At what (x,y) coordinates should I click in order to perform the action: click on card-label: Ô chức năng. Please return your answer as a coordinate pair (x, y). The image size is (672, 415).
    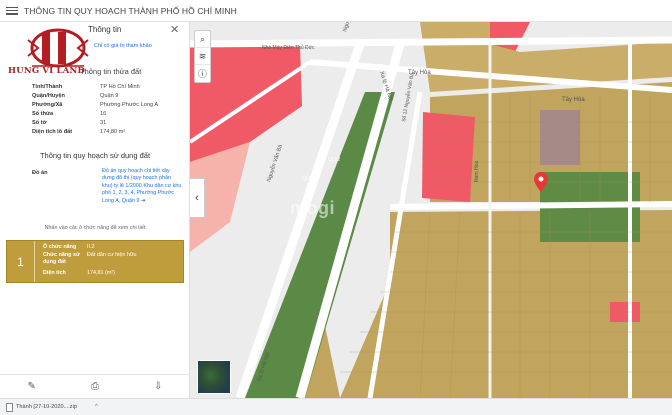
    Looking at the image, I should click on (60, 247).